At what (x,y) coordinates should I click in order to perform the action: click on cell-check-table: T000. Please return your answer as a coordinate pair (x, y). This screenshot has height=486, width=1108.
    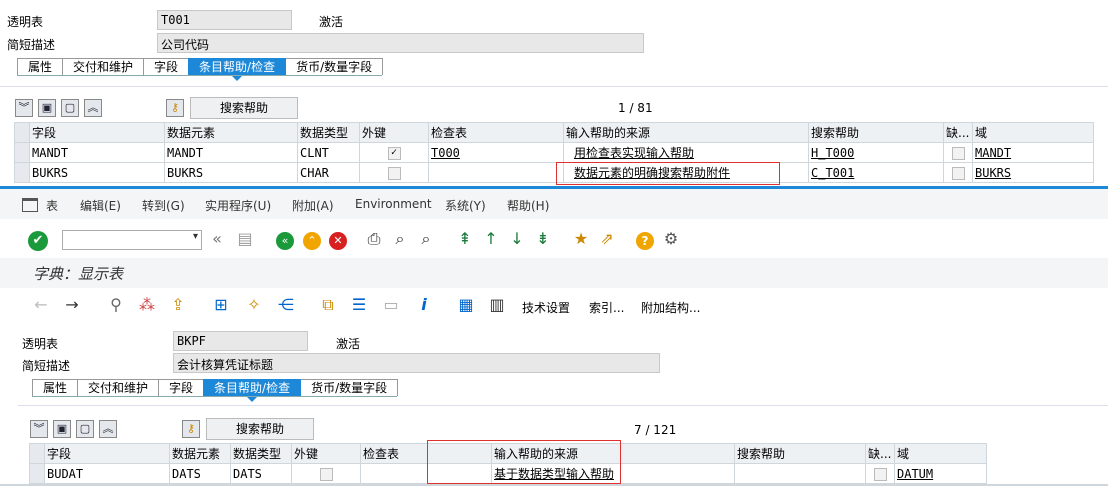
    Looking at the image, I should click on (496, 152).